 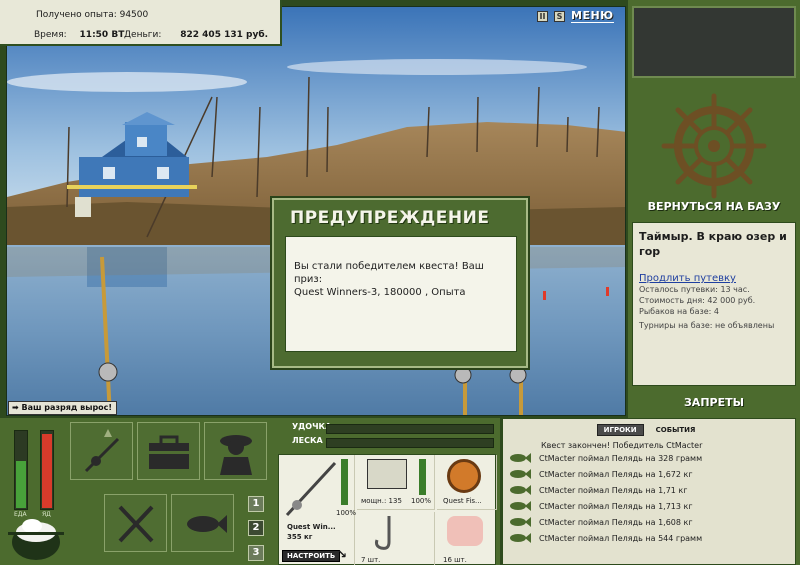 What do you see at coordinates (542, 16) in the screenshot?
I see `pause-button: II` at bounding box center [542, 16].